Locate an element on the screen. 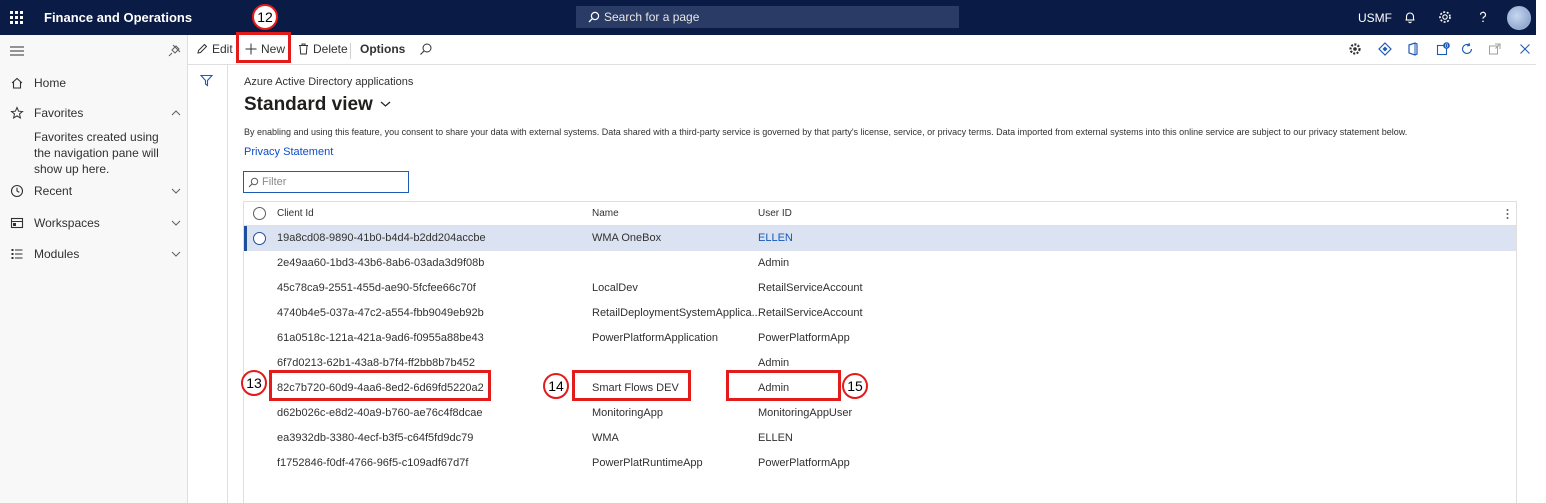  page-caption: Azure Active Directory applications is located at coordinates (329, 82).